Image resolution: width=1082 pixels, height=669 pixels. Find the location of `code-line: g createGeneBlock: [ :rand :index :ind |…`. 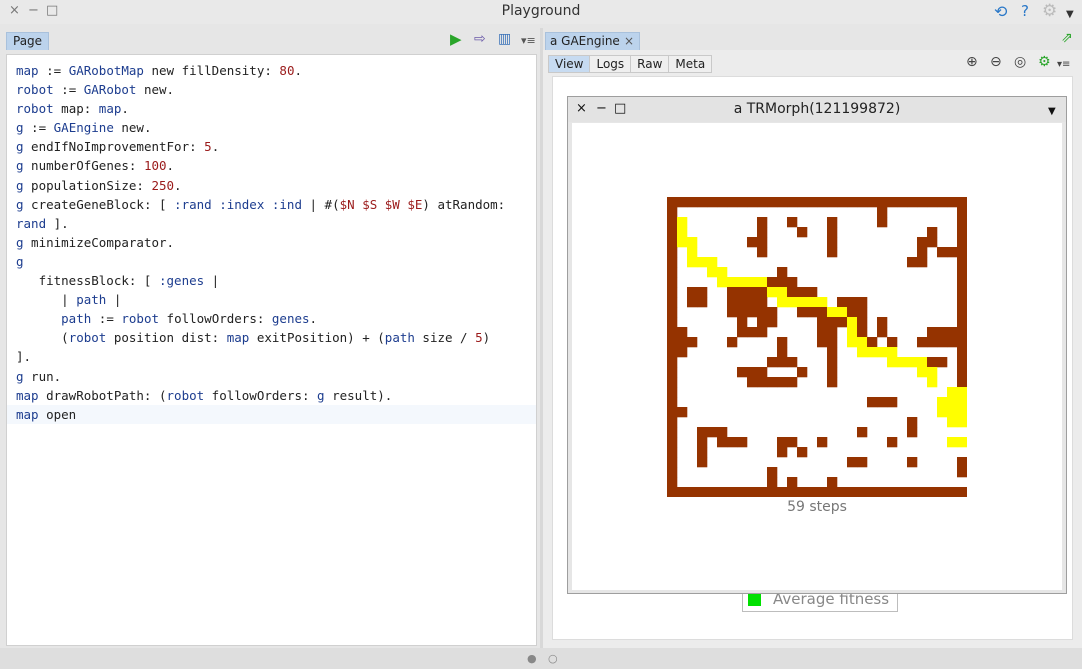

code-line: g createGeneBlock: [ :rand :index :ind |… is located at coordinates (271, 204).